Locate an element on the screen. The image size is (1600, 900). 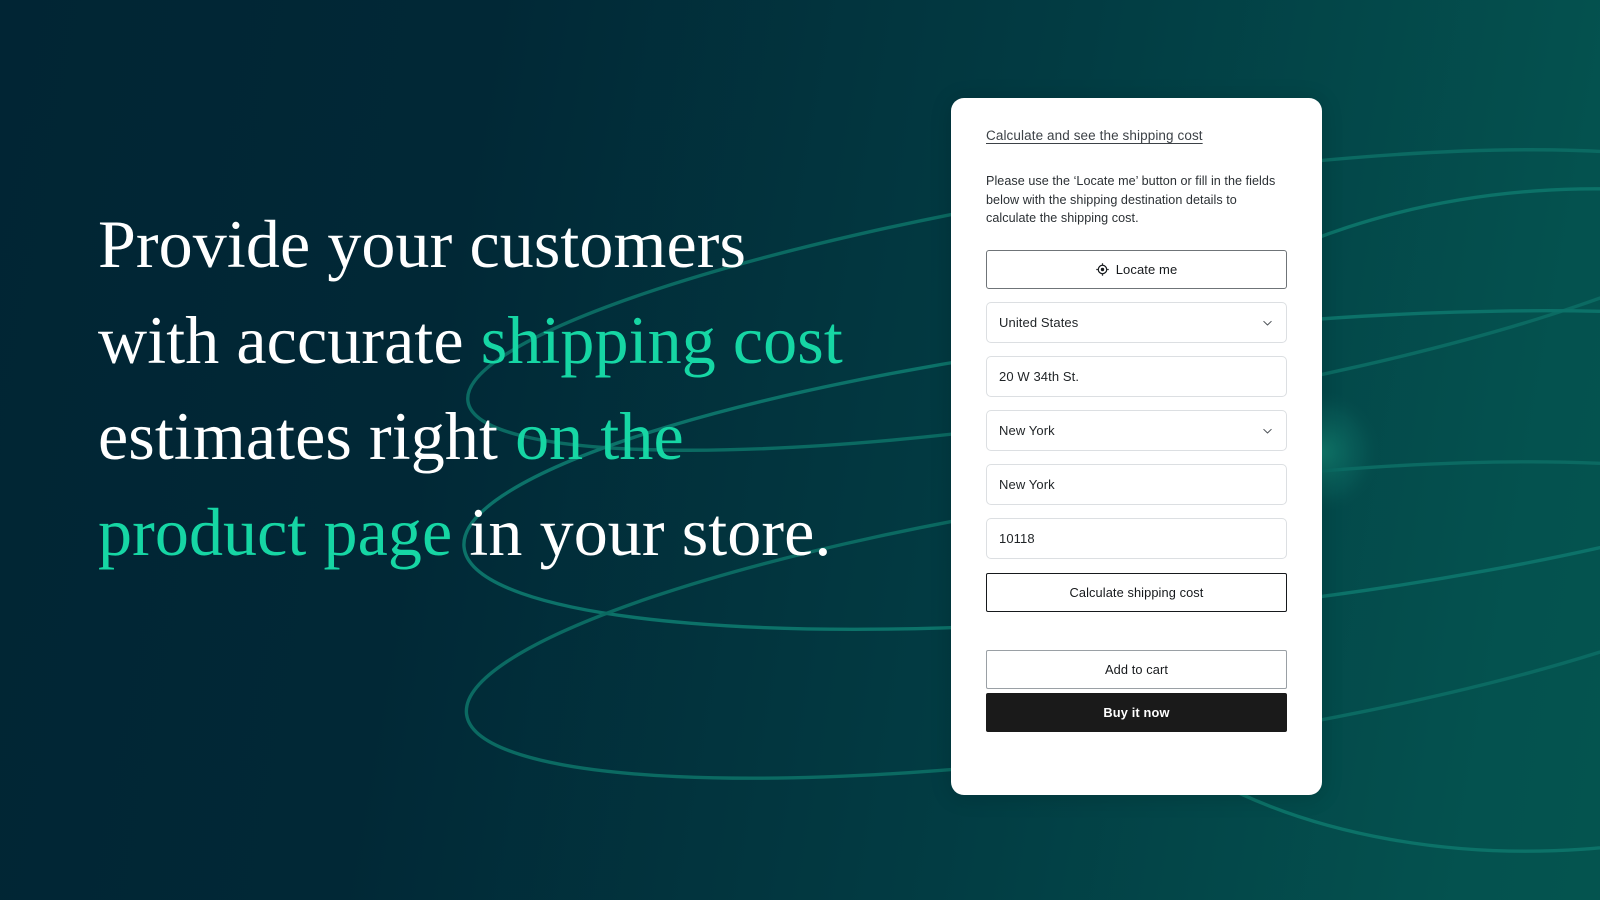
buy-it-now-button: Buy it now is located at coordinates (1136, 712).